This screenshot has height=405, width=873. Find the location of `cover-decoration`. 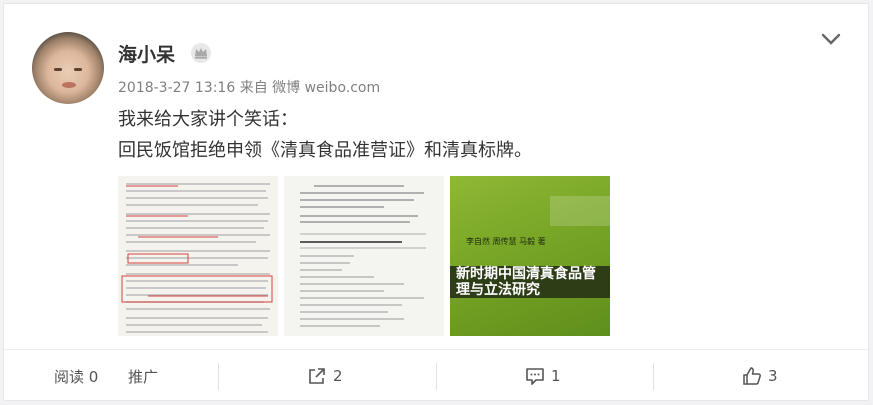

cover-decoration is located at coordinates (580, 211).